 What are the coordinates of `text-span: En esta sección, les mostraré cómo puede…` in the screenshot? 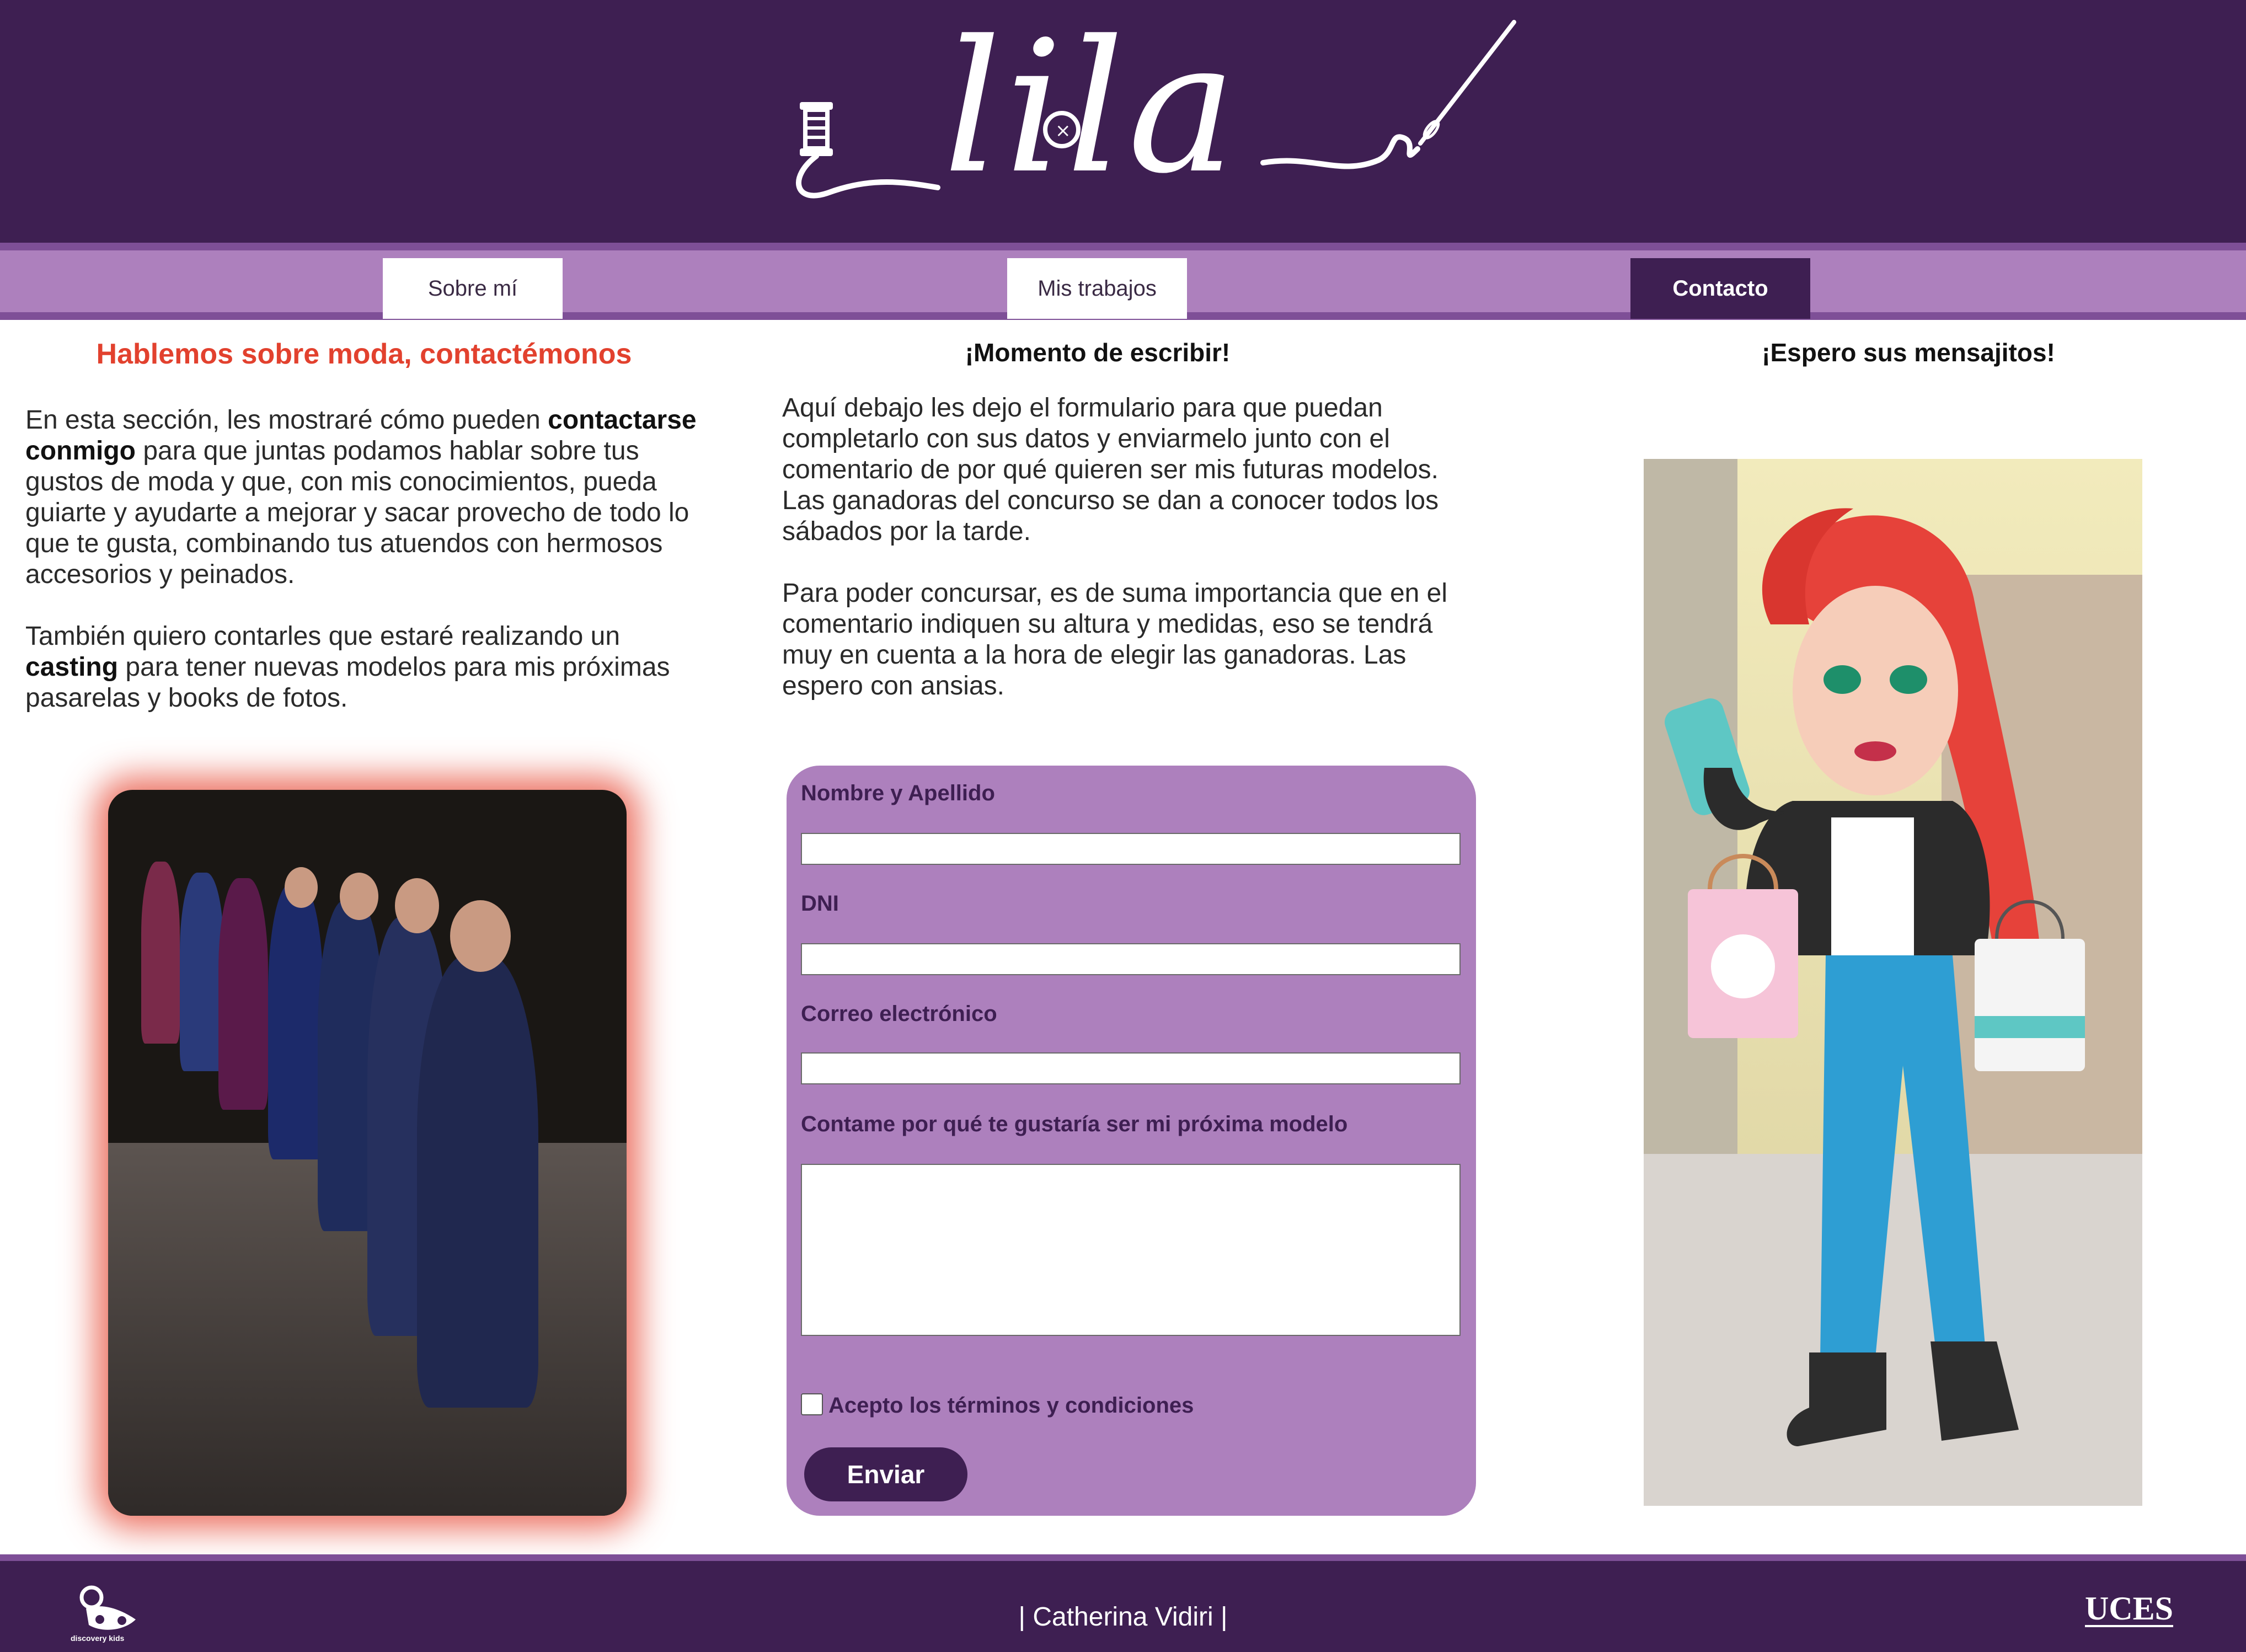 It's located at (286, 420).